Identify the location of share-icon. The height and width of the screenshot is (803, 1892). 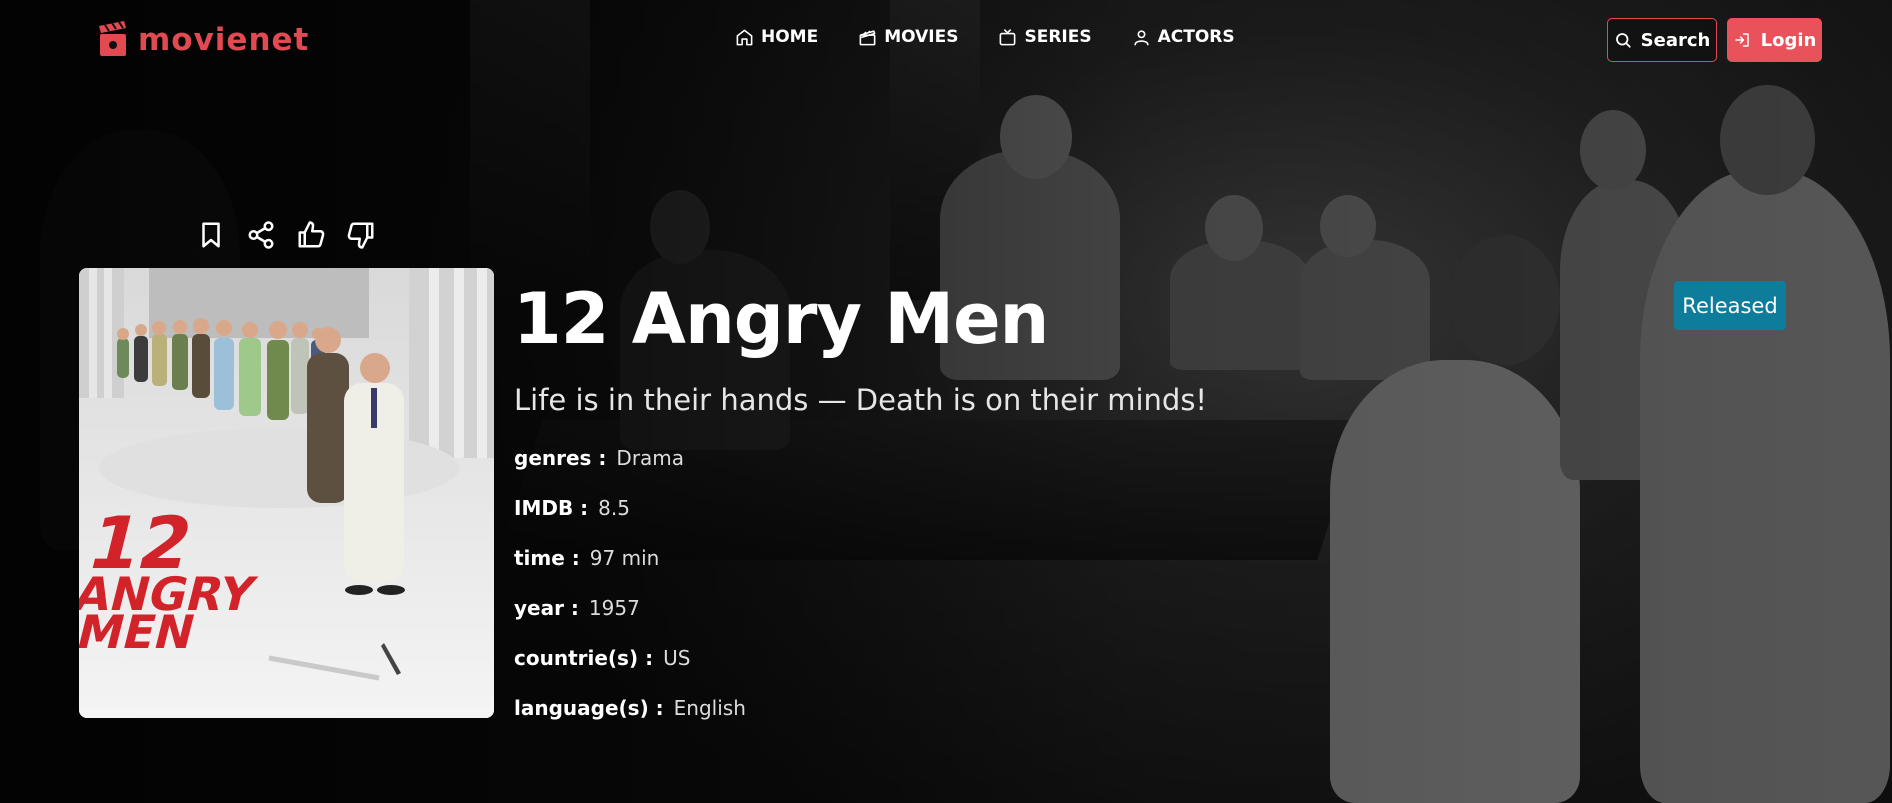
(261, 235).